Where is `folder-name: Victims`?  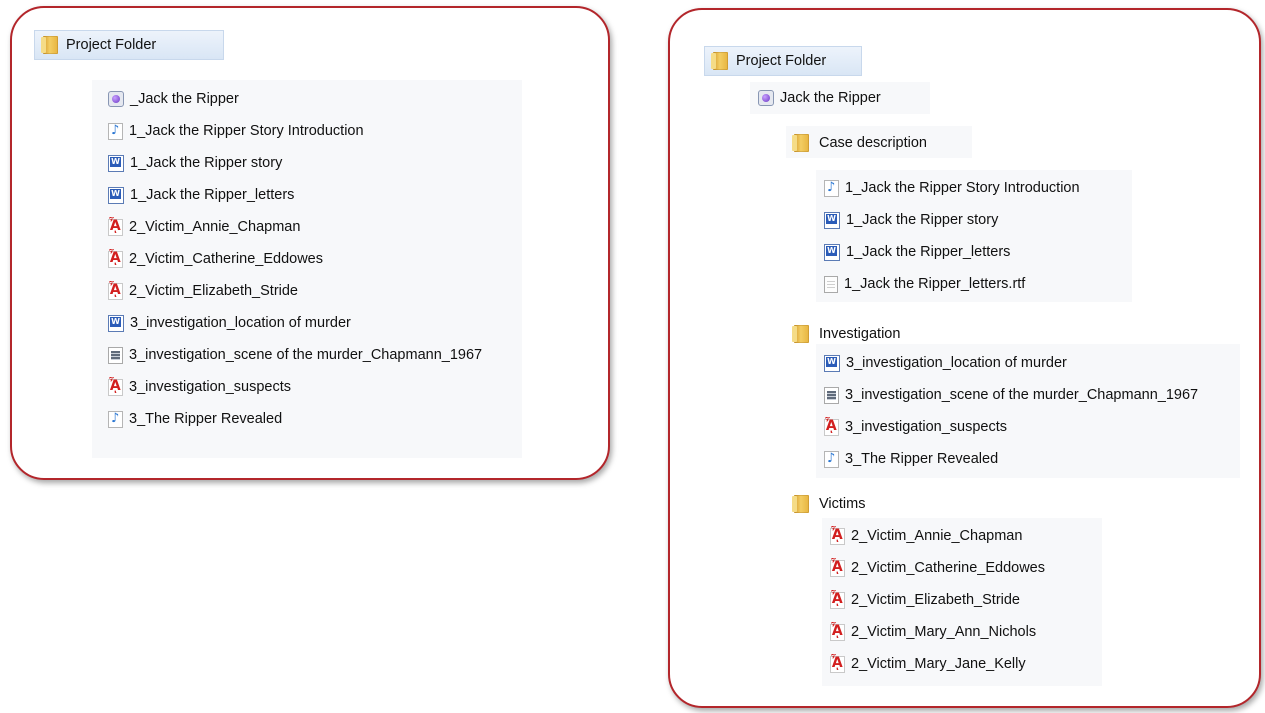
folder-name: Victims is located at coordinates (842, 504).